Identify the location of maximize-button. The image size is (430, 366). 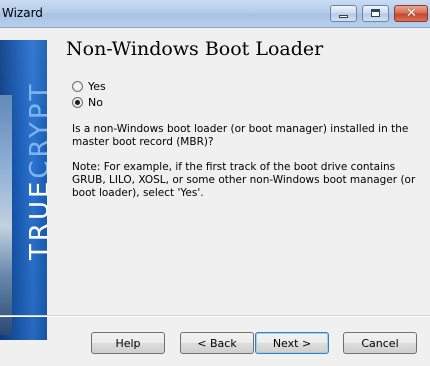
(375, 13).